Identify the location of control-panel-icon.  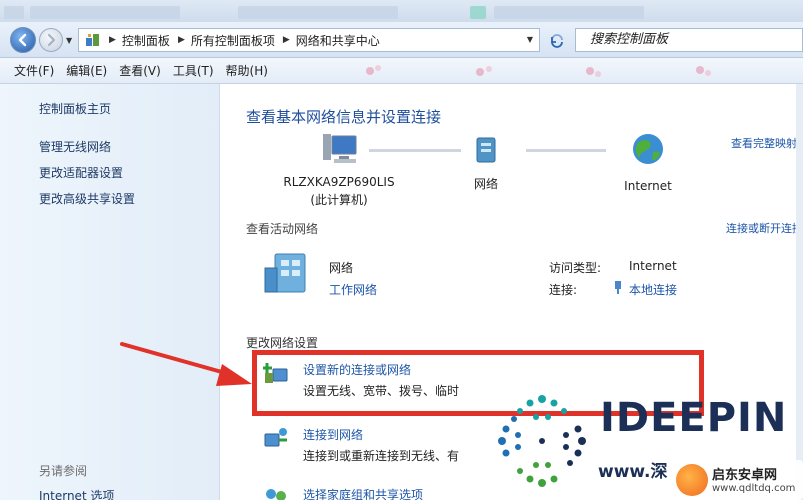
(92, 40).